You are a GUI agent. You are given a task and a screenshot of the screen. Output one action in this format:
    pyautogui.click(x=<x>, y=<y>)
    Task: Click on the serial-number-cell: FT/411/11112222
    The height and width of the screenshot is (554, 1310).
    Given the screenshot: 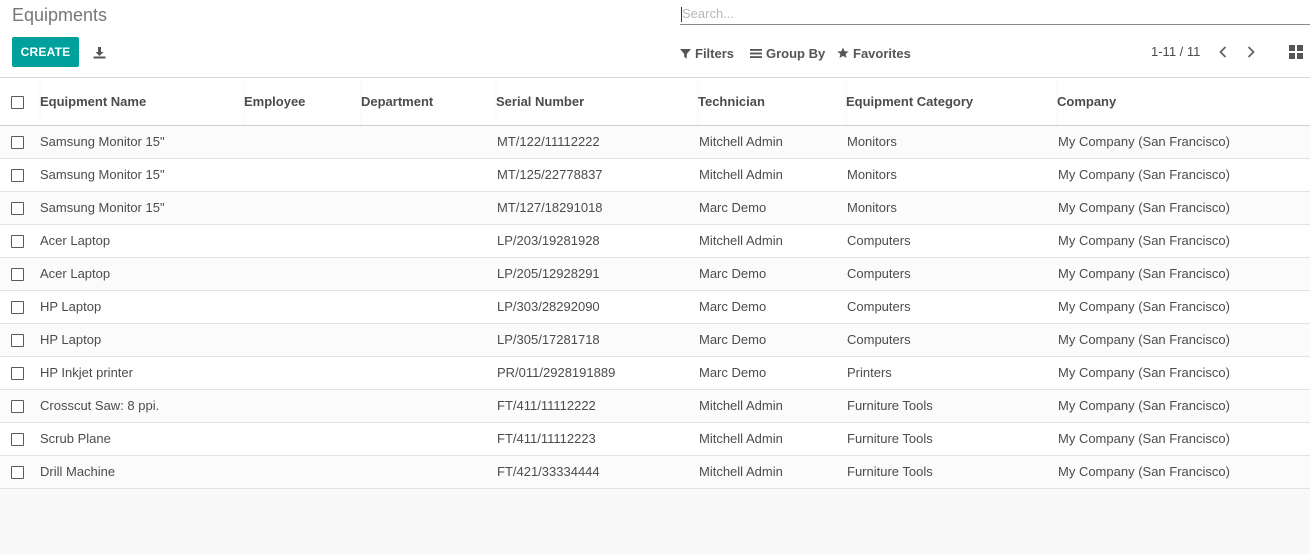 What is the action you would take?
    pyautogui.click(x=546, y=405)
    